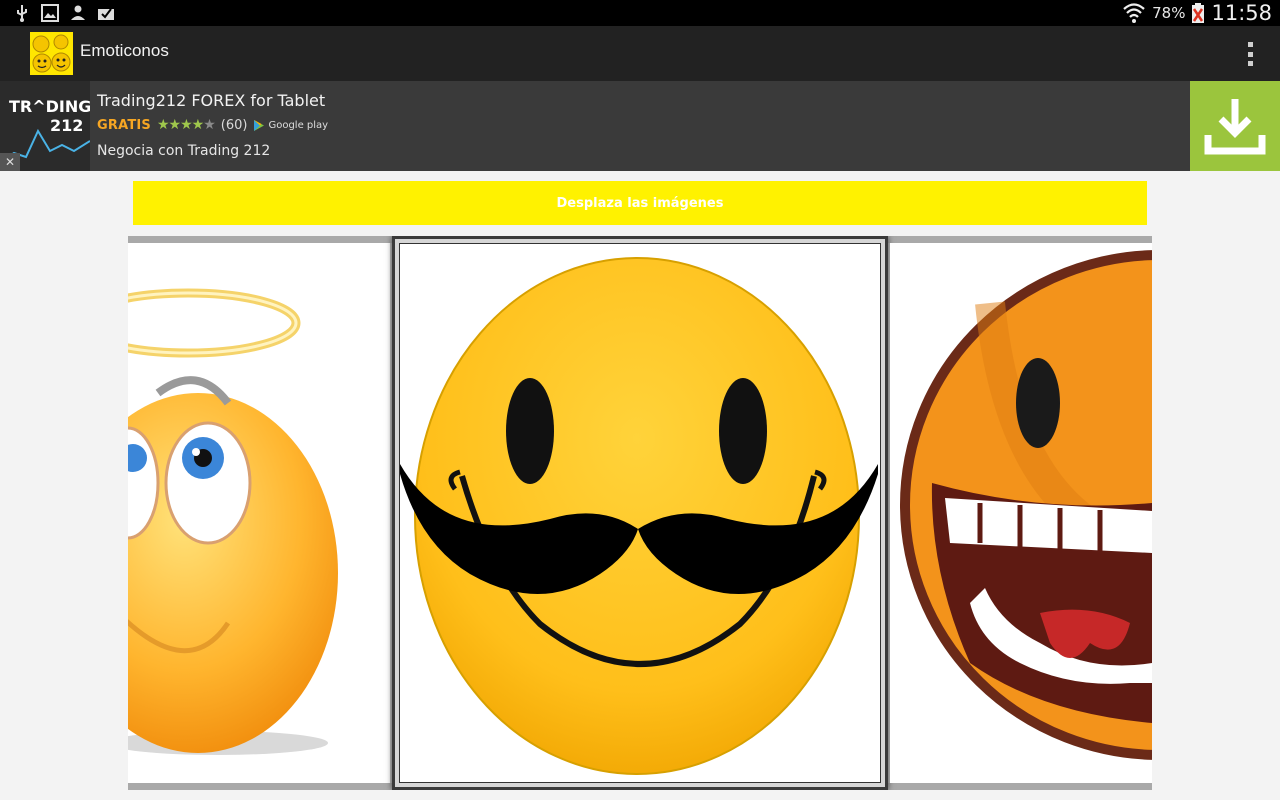  Describe the element at coordinates (640, 13) in the screenshot. I see `status-bar: 78% 11:58` at that location.